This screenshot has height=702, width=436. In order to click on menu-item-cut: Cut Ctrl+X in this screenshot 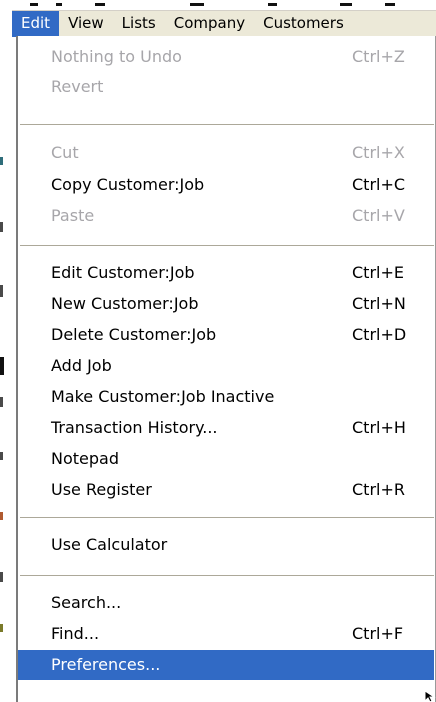, I will do `click(226, 153)`.